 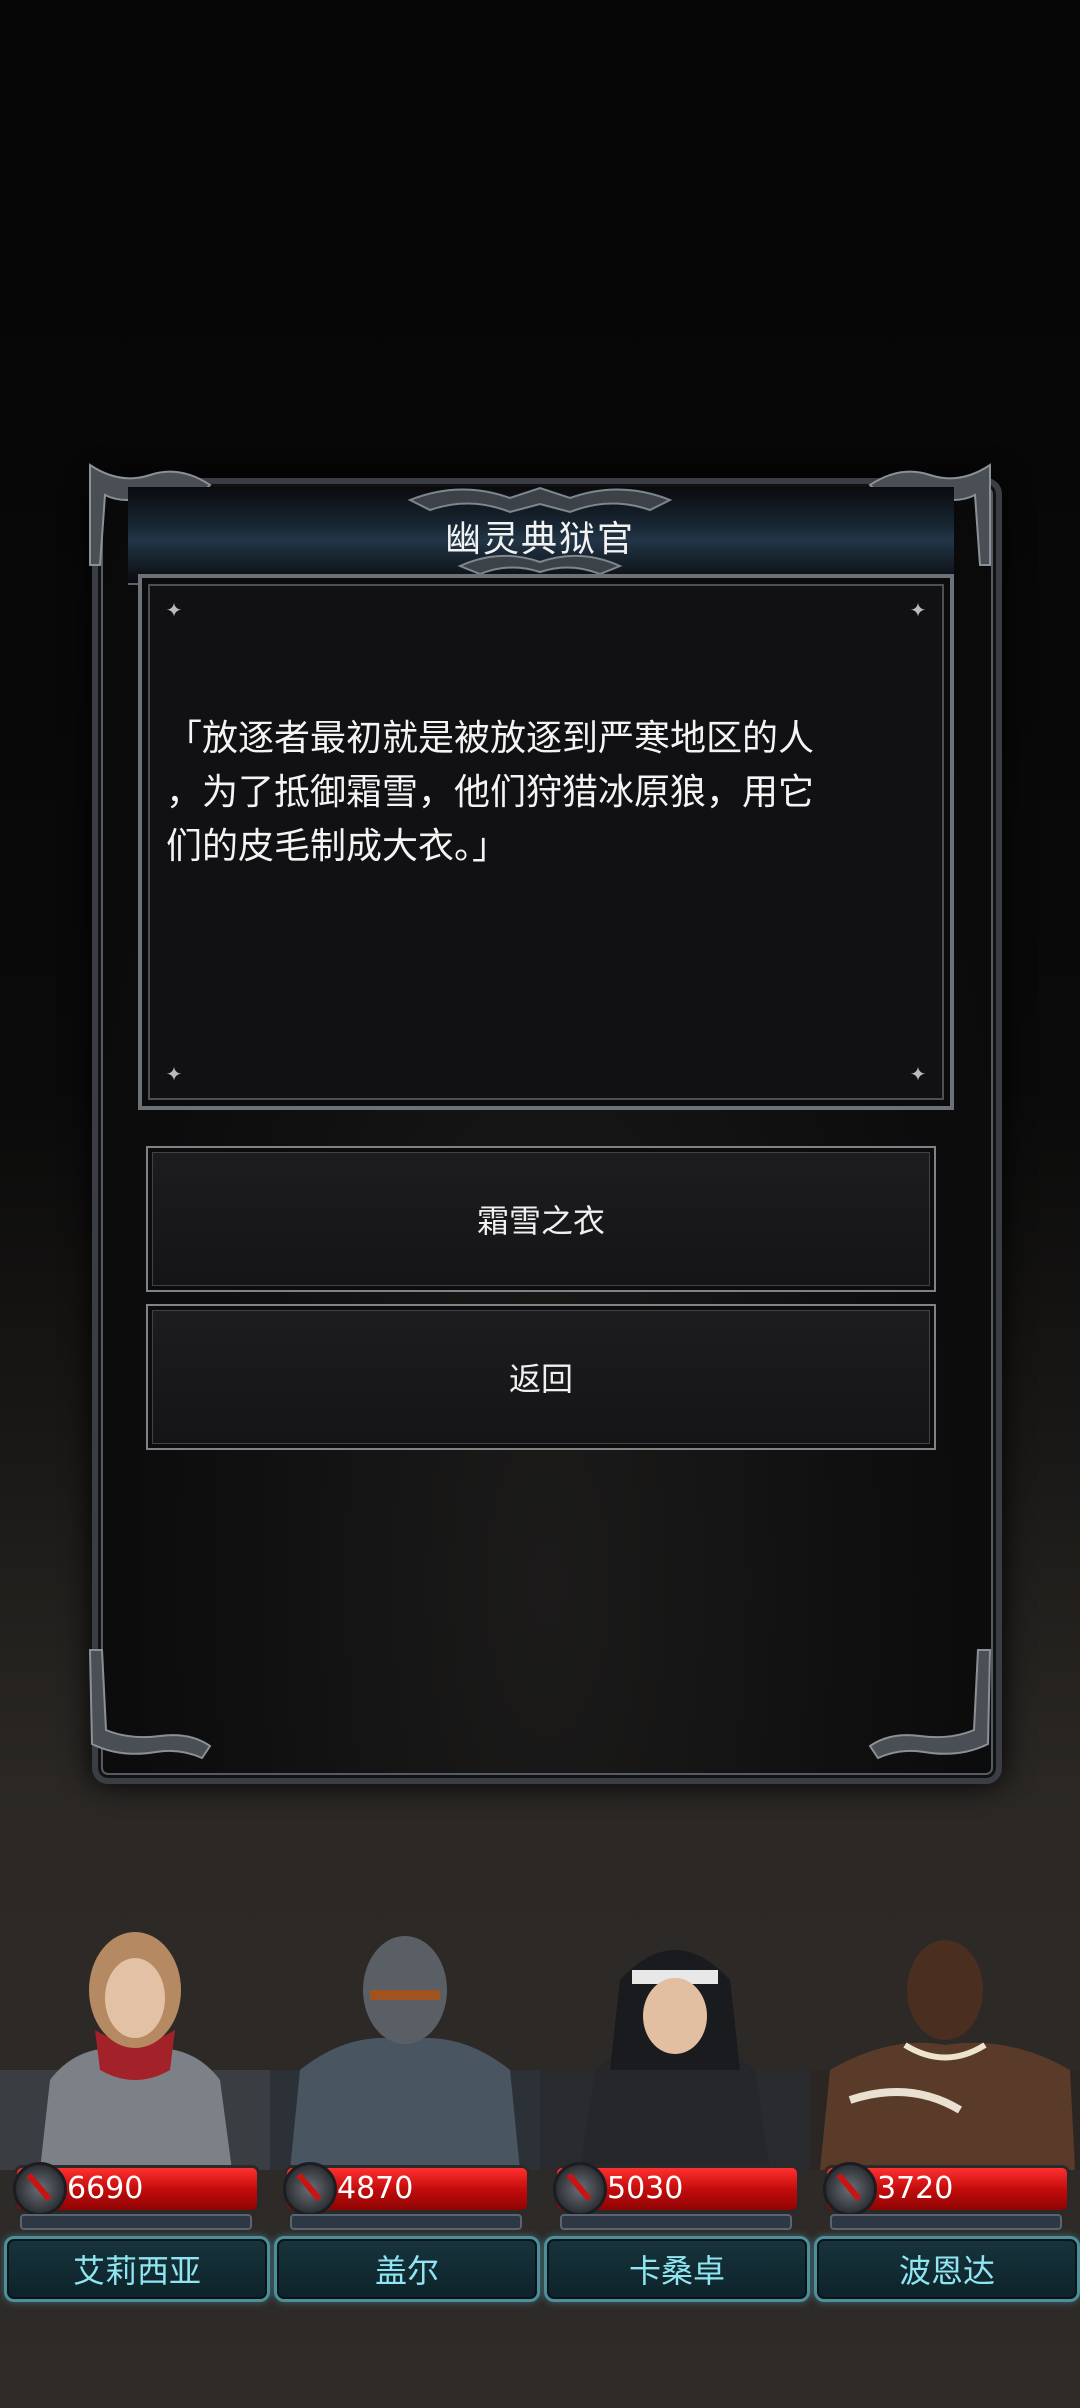 I want to click on alicia-portrait-icon, so click(x=135, y=2051).